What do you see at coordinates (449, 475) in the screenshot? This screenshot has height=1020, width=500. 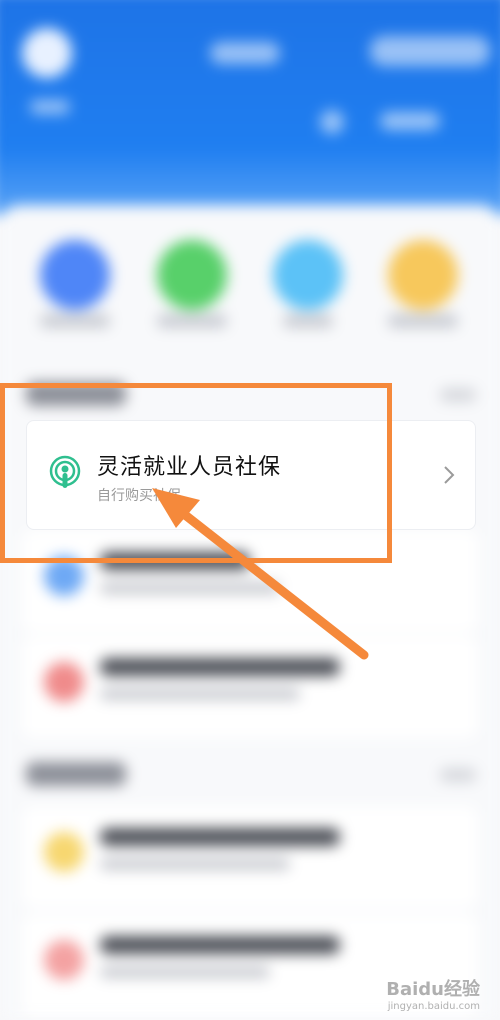 I see `chevron-right-icon` at bounding box center [449, 475].